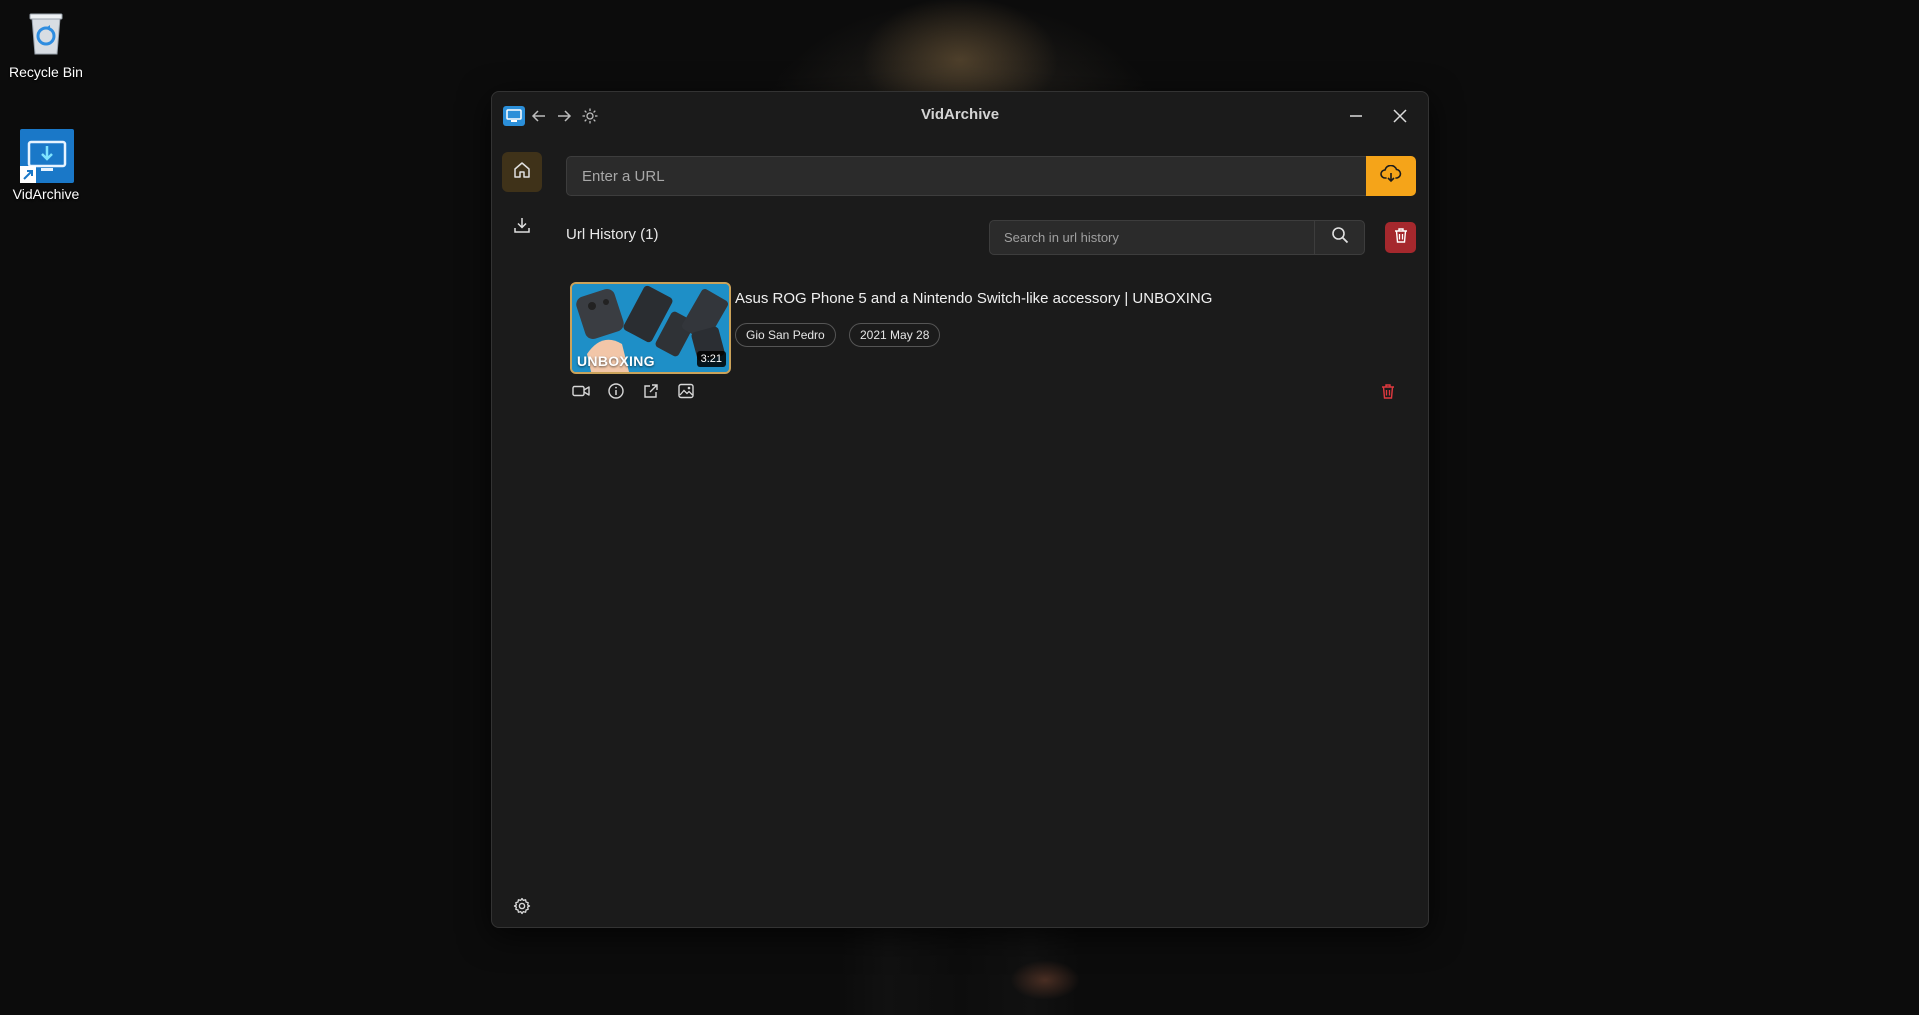 The image size is (1919, 1015). I want to click on vidarchive-shortcut-icon, so click(46, 155).